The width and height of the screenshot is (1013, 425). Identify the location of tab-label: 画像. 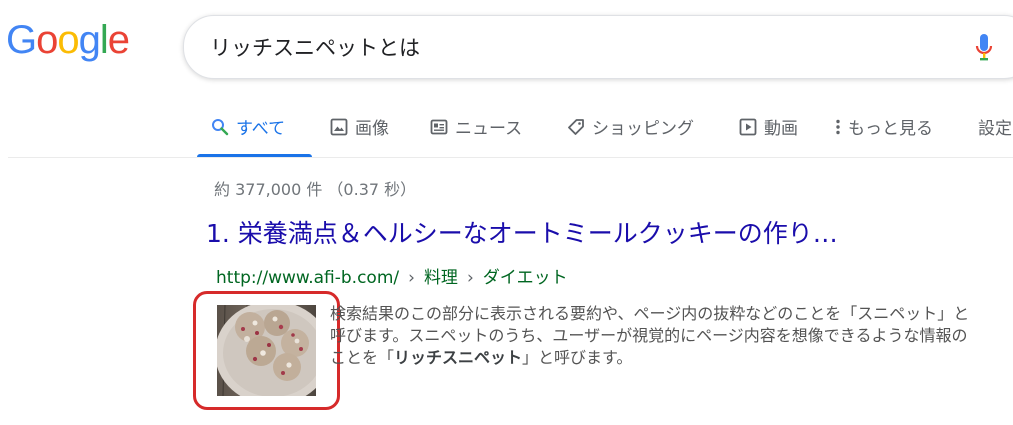
(372, 129).